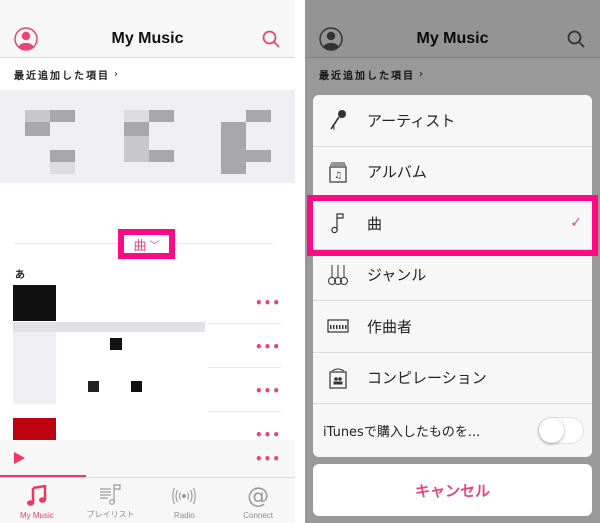 The width and height of the screenshot is (600, 523). I want to click on itunes-purchased-switch, so click(561, 430).